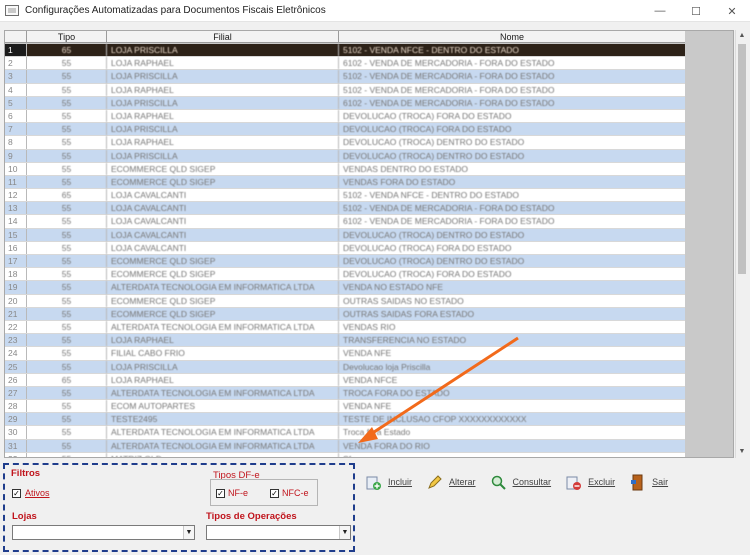  Describe the element at coordinates (67, 50) in the screenshot. I see `cell-tipo: 65` at that location.